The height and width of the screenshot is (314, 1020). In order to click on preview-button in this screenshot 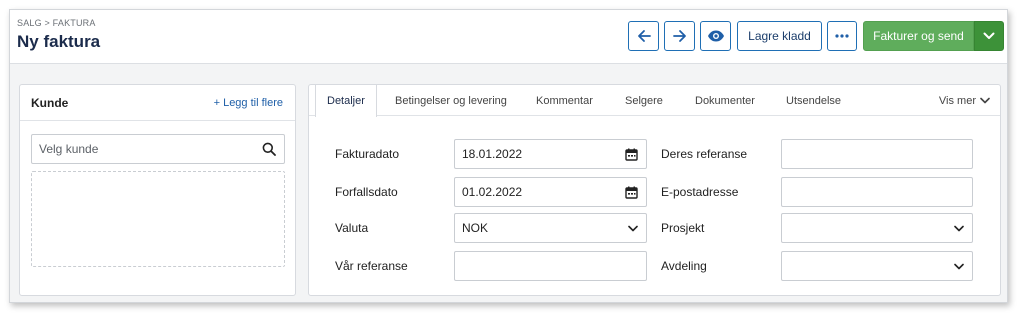, I will do `click(715, 36)`.